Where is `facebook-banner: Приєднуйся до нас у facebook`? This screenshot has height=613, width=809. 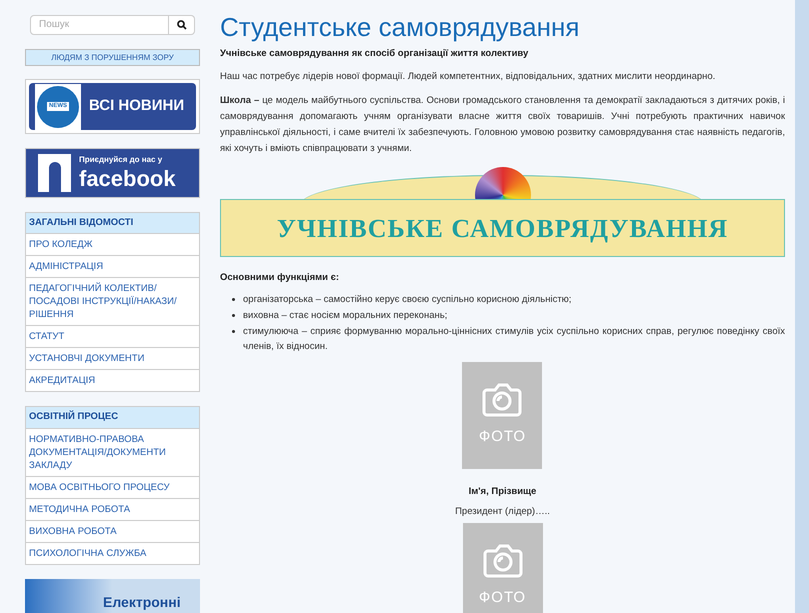
facebook-banner: Приєднуйся до нас у facebook is located at coordinates (112, 173).